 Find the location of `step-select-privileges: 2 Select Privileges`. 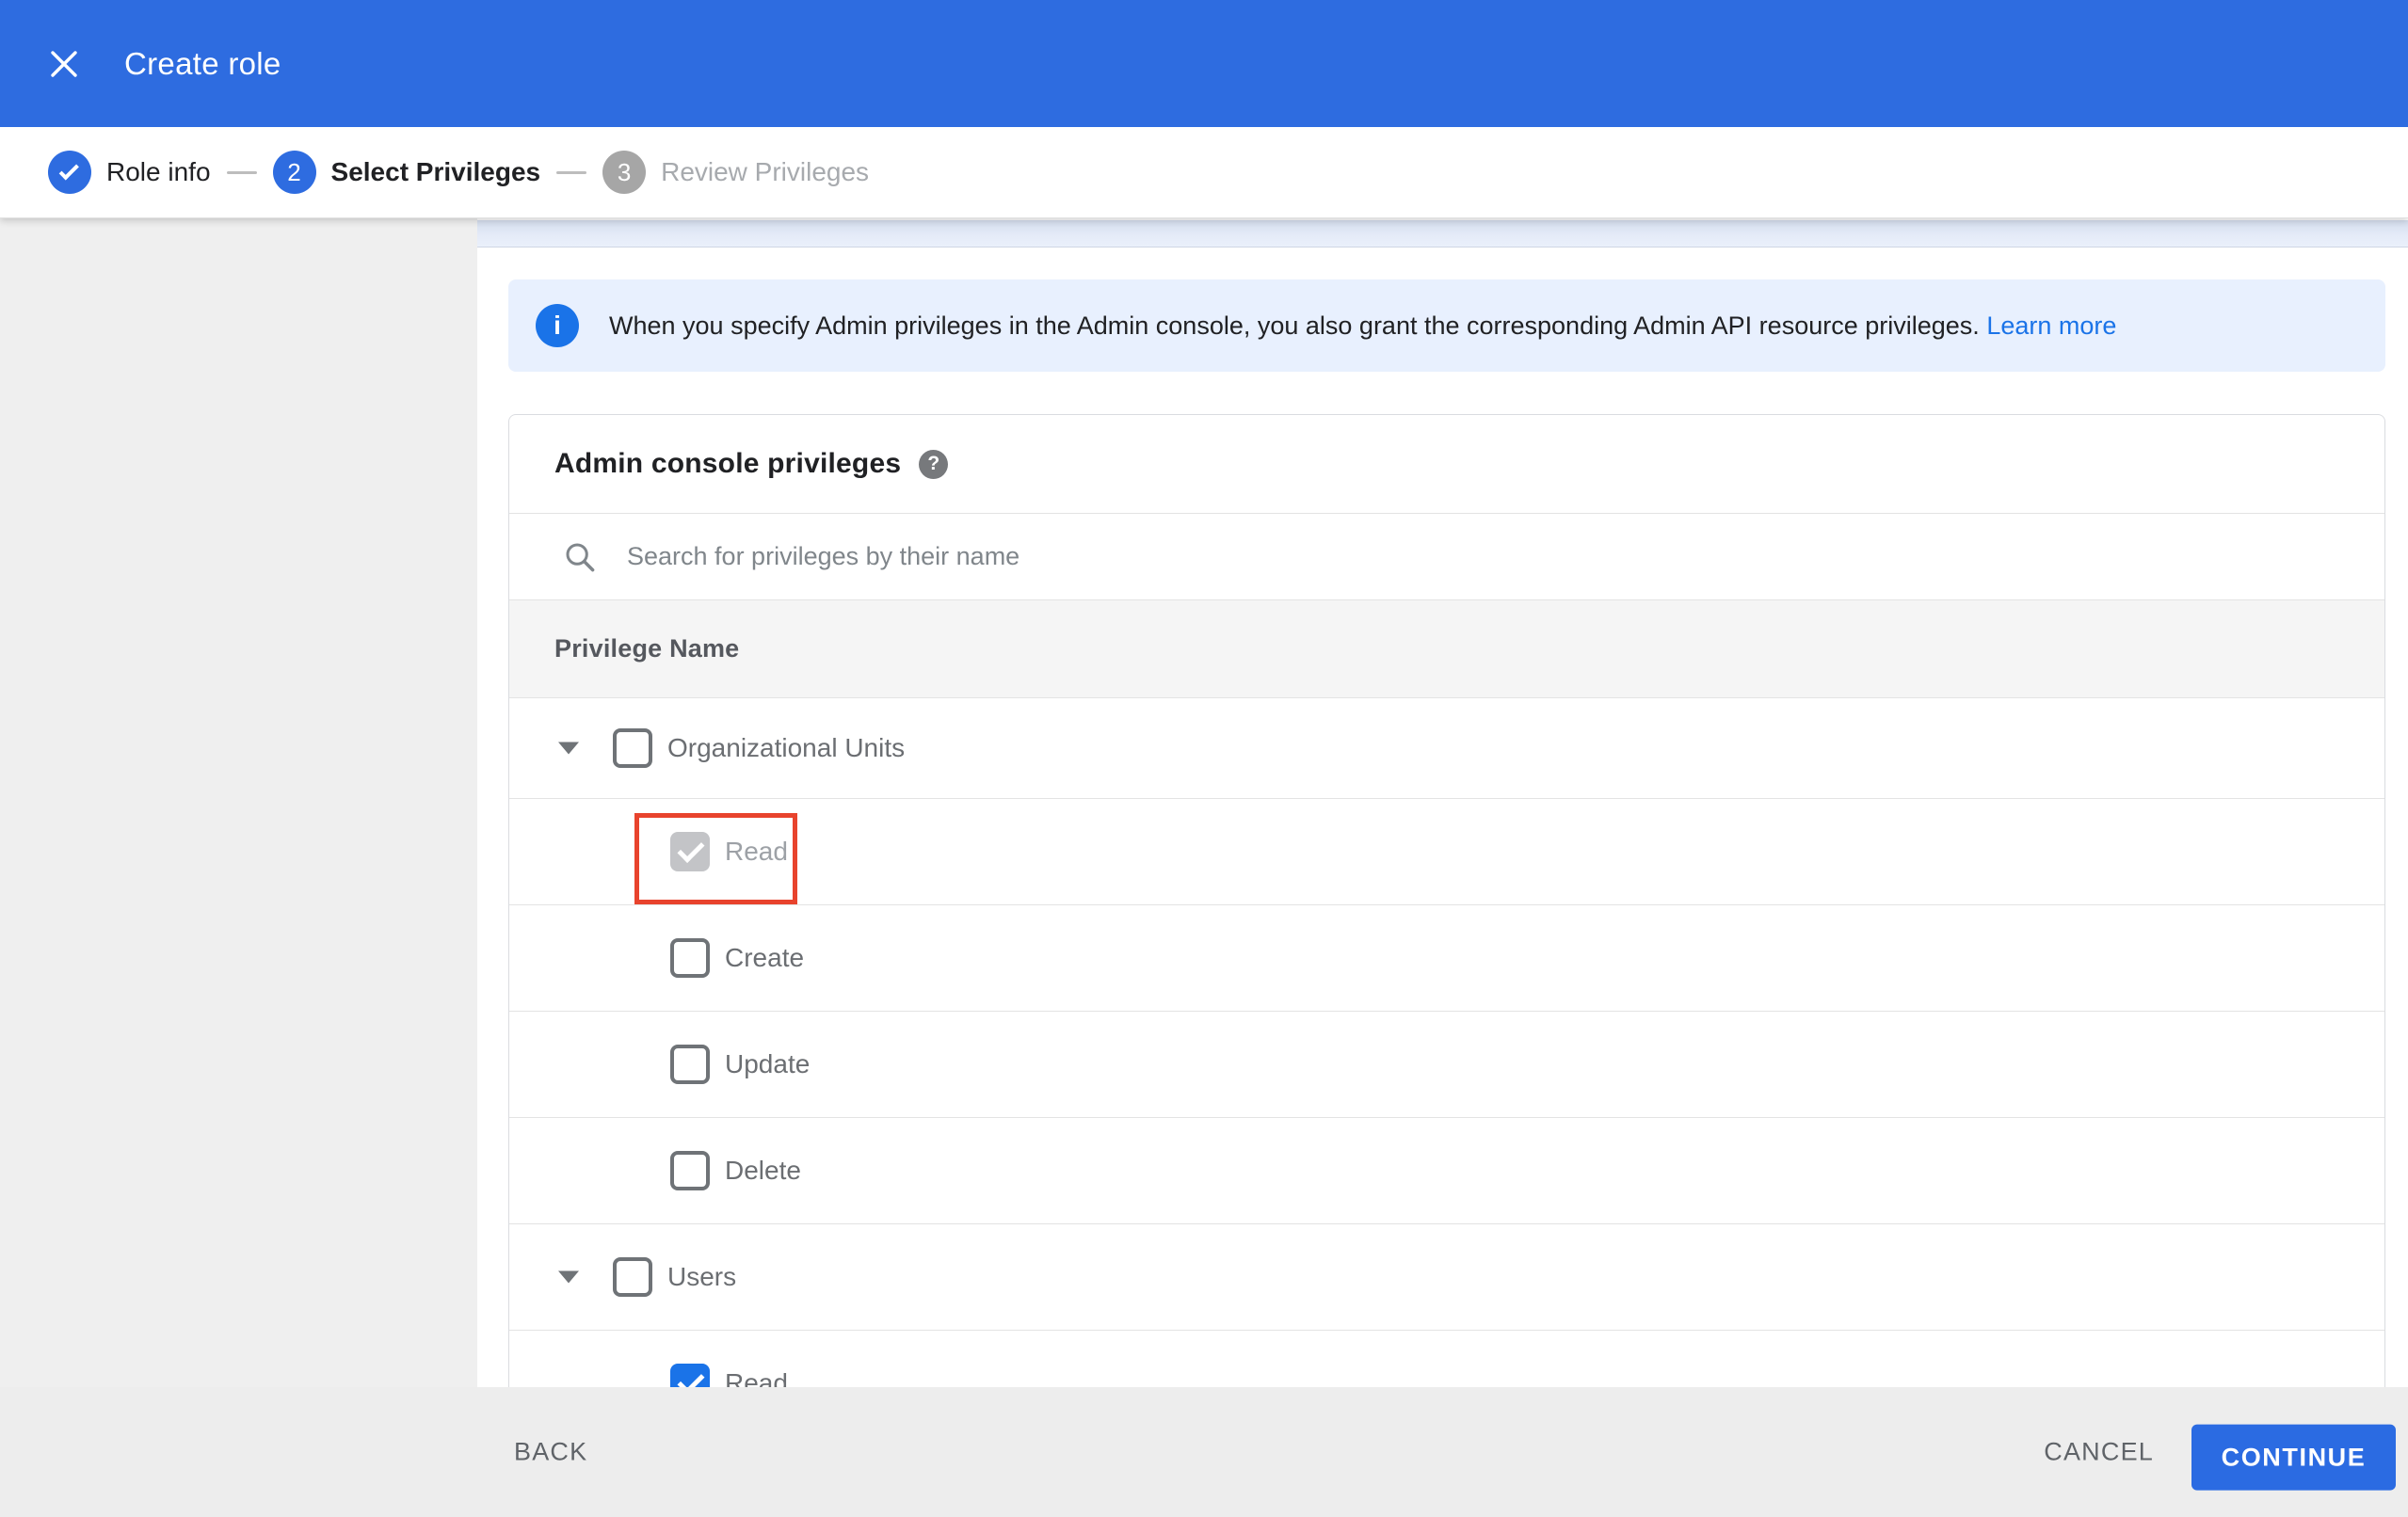

step-select-privileges: 2 Select Privileges is located at coordinates (406, 172).